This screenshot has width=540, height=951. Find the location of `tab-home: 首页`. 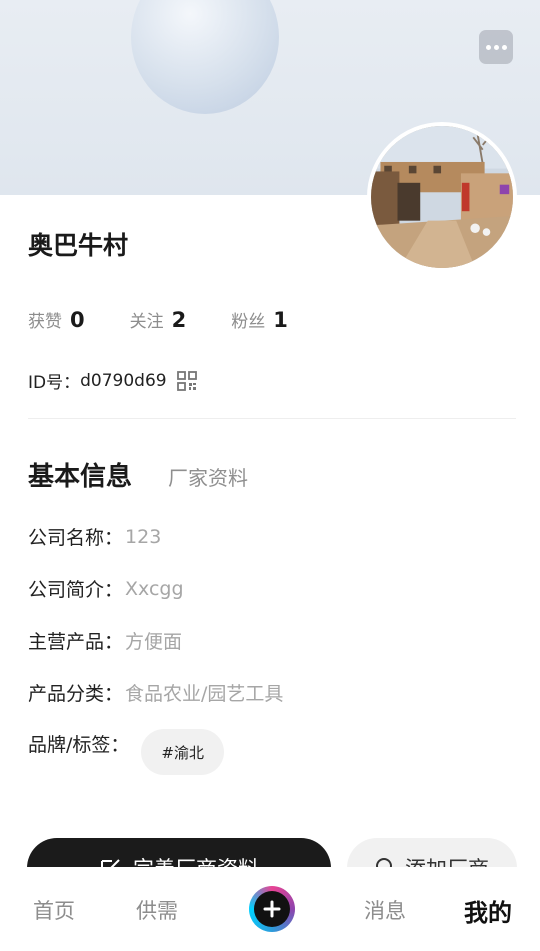

tab-home: 首页 is located at coordinates (54, 910).